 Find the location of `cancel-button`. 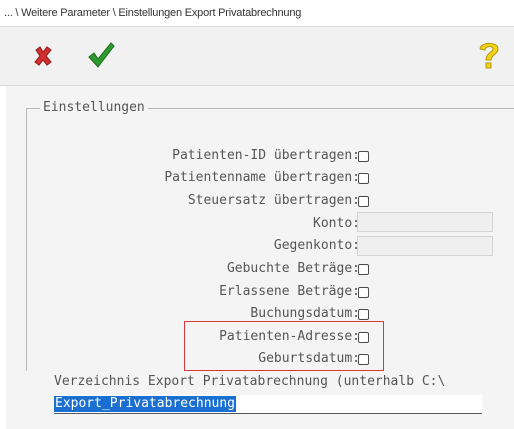

cancel-button is located at coordinates (43, 56).